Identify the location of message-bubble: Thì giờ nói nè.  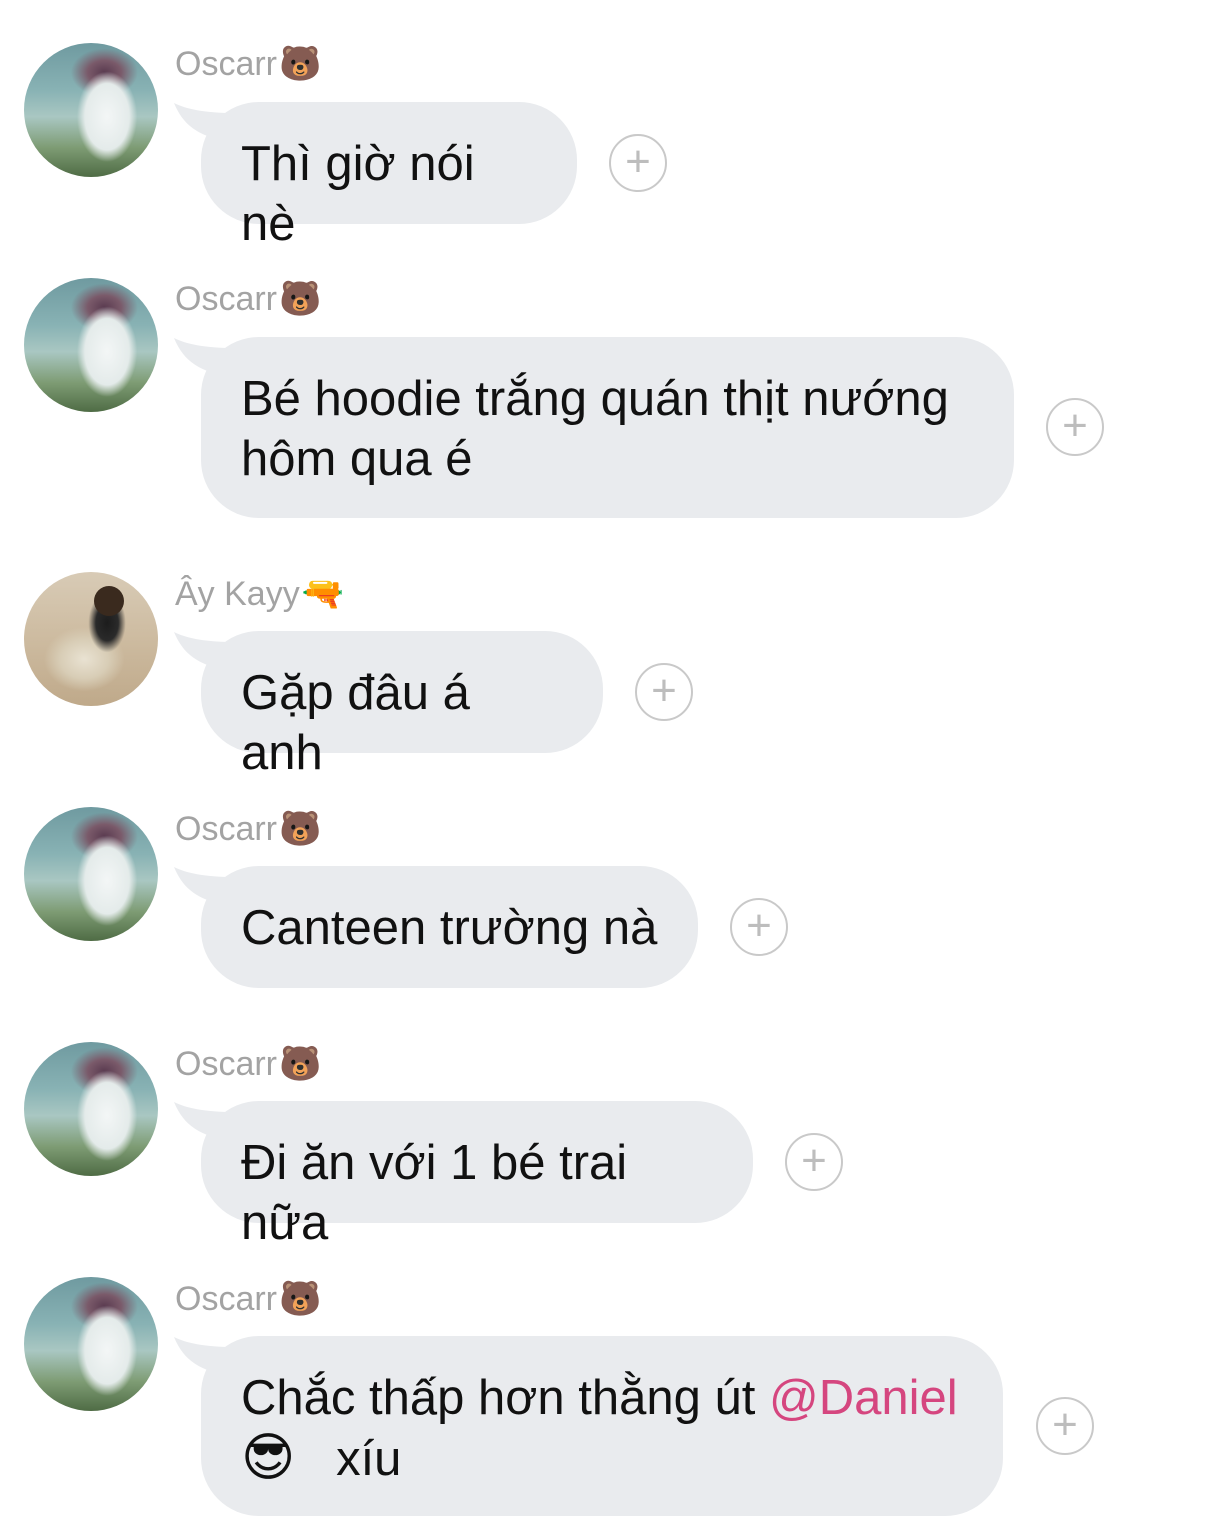
(389, 176).